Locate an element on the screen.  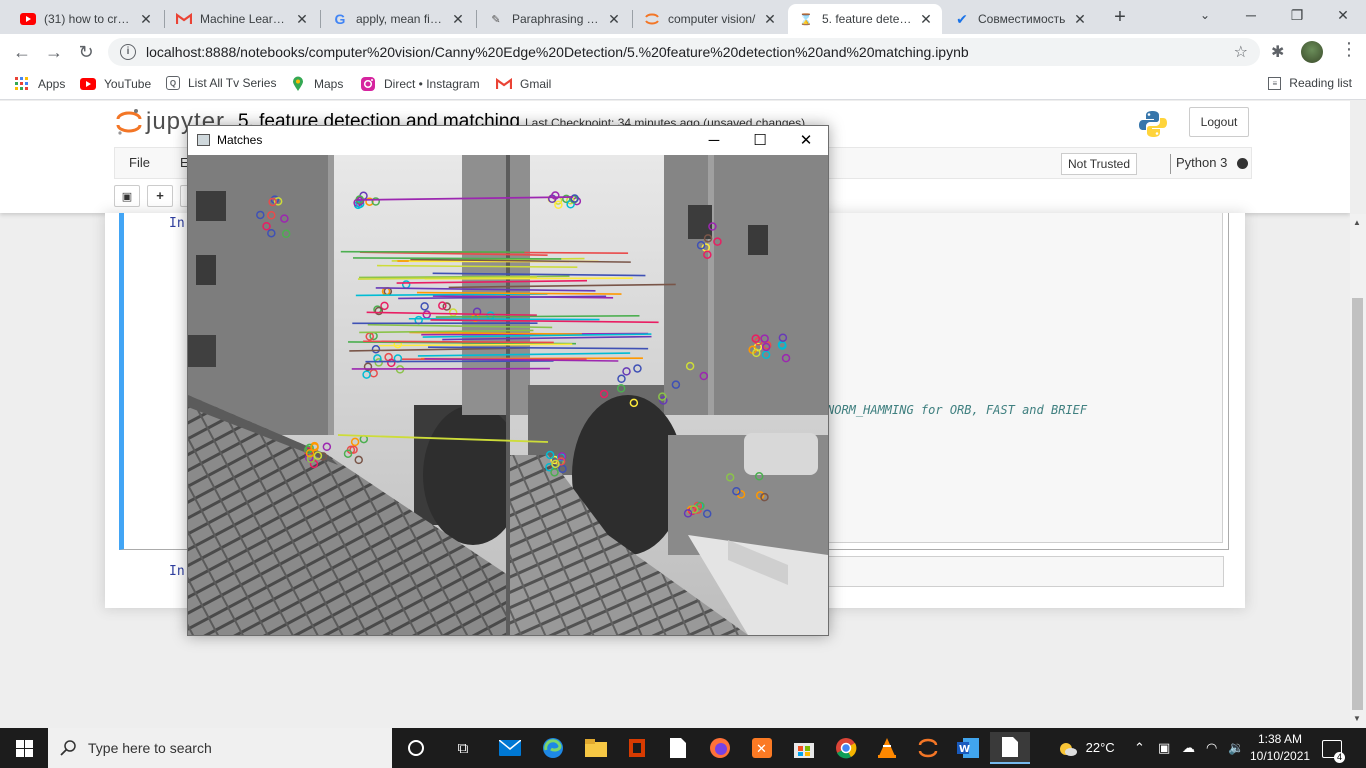
python-logo-icon is located at coordinates (1153, 125).